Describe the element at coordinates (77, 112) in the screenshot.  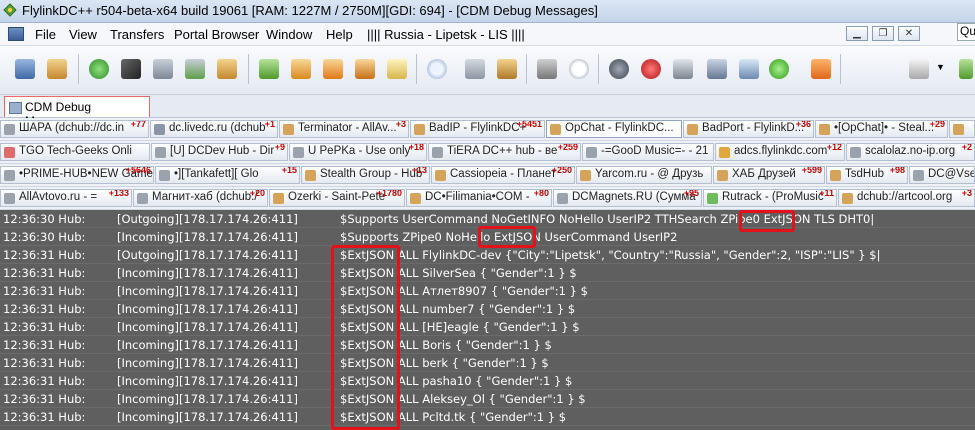
I see `tab-cdm-debug-messages: CDM Debug Messages` at that location.